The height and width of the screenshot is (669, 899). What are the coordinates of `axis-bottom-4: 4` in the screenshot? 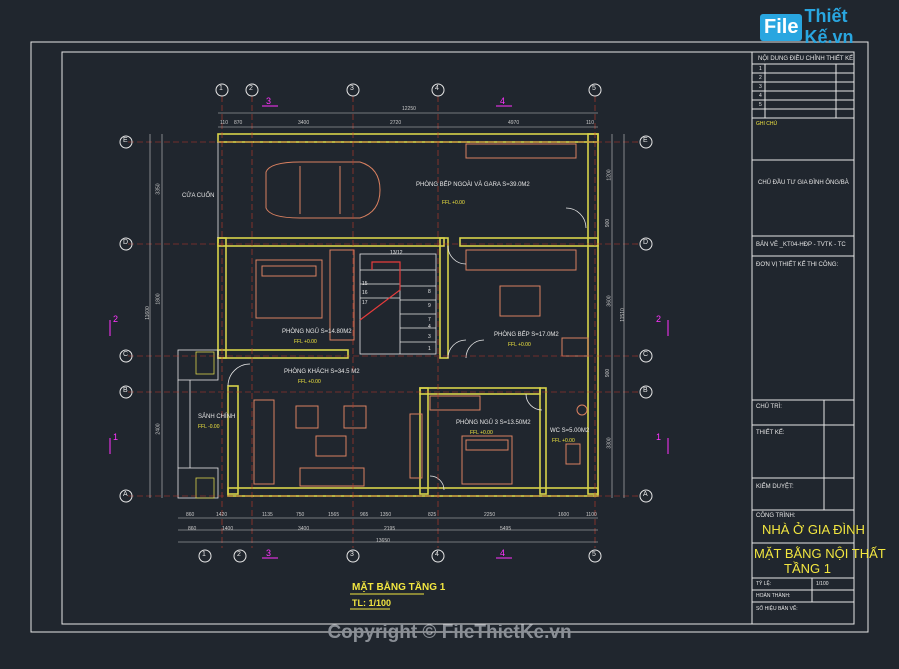 It's located at (437, 554).